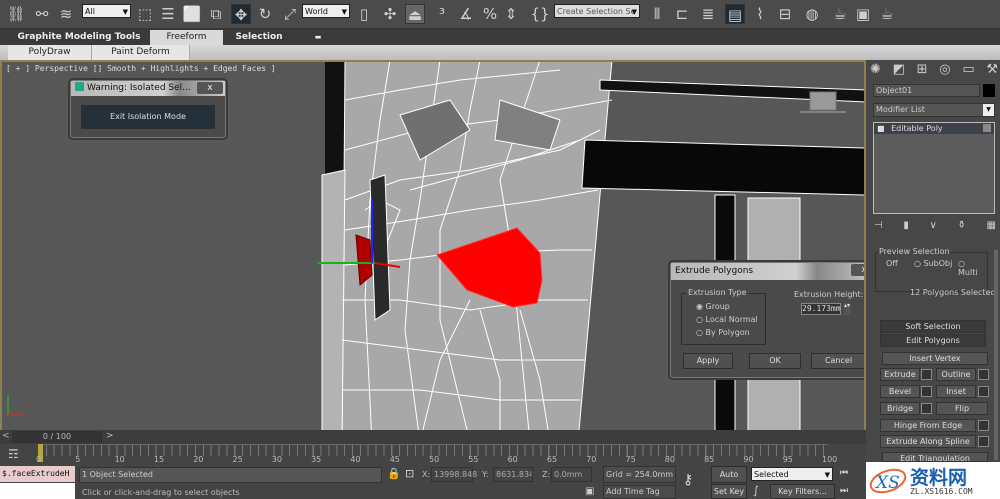 The width and height of the screenshot is (1000, 499). I want to click on y-coordinate-field: 8631.834m, so click(513, 474).